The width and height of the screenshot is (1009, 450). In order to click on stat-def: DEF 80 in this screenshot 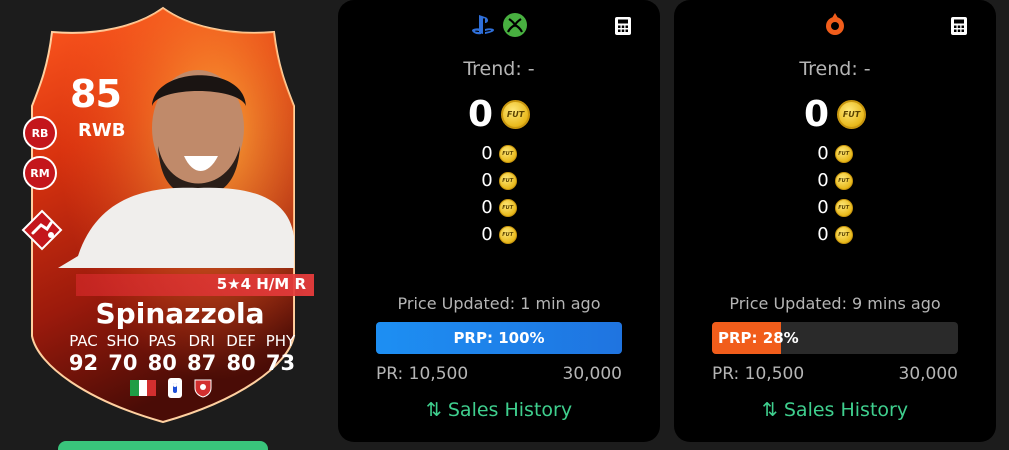, I will do `click(241, 353)`.